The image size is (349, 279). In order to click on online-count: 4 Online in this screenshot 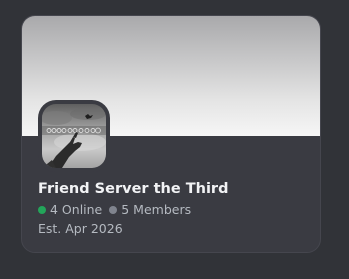, I will do `click(76, 209)`.